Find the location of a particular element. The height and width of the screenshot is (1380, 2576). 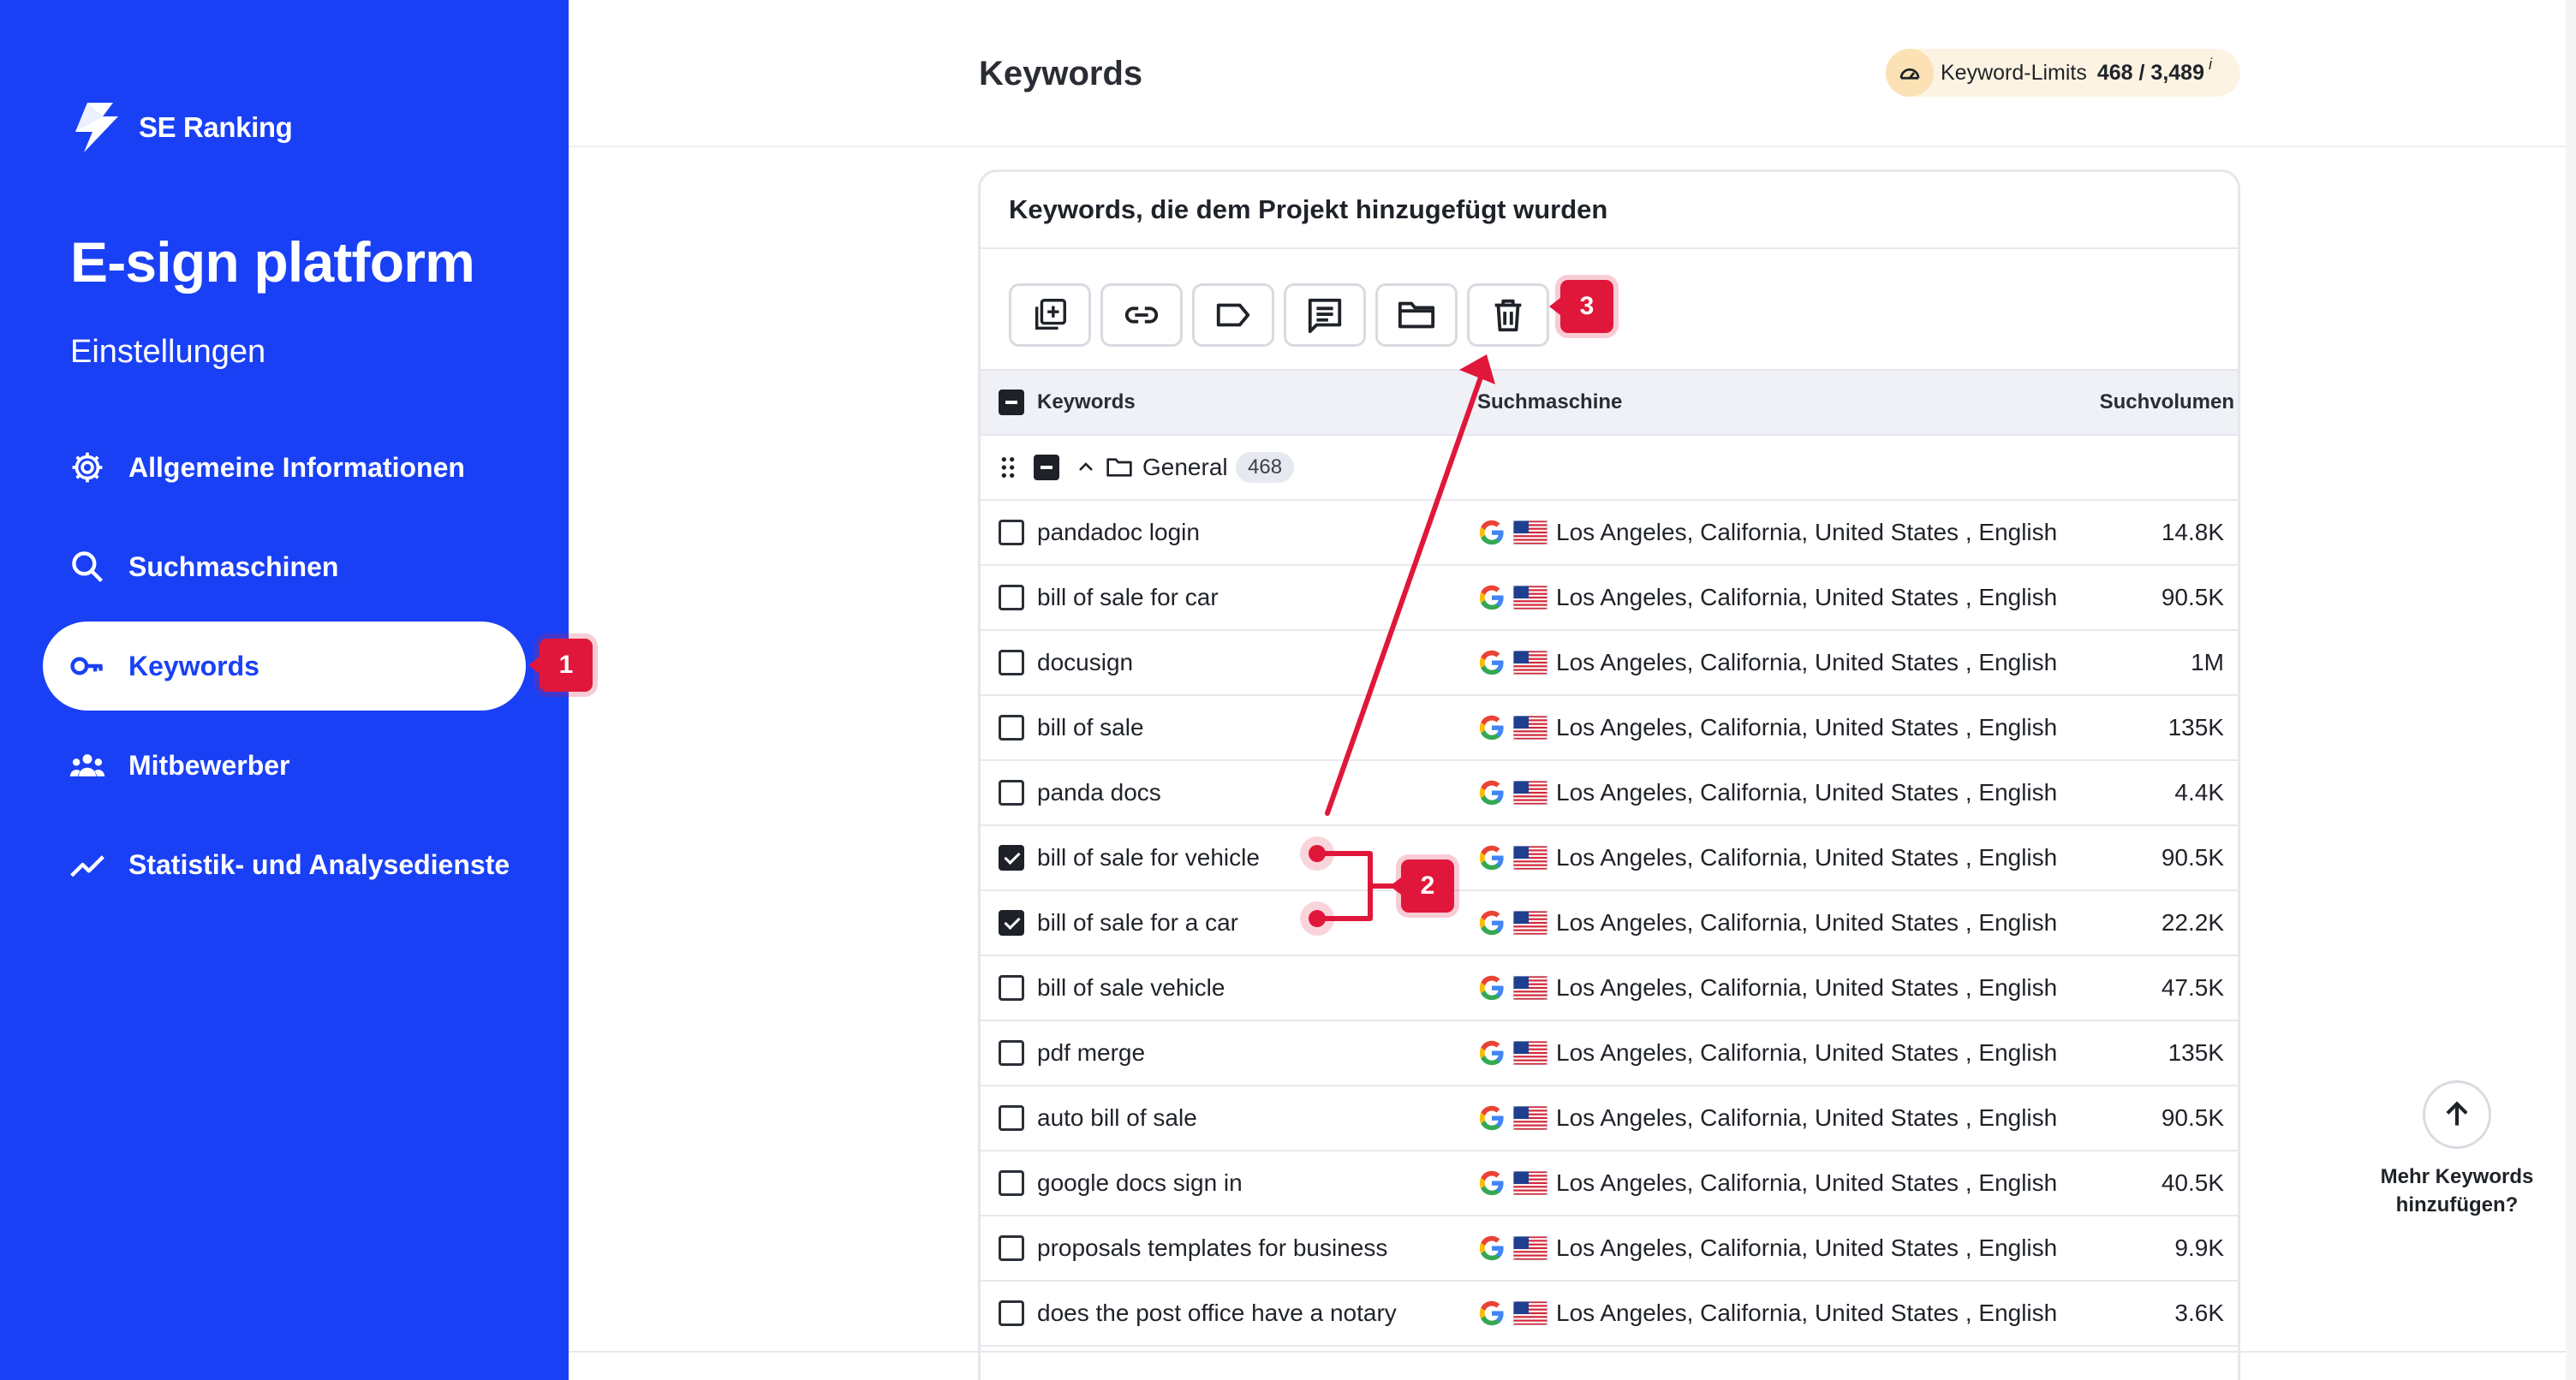

folder-button is located at coordinates (1416, 315).